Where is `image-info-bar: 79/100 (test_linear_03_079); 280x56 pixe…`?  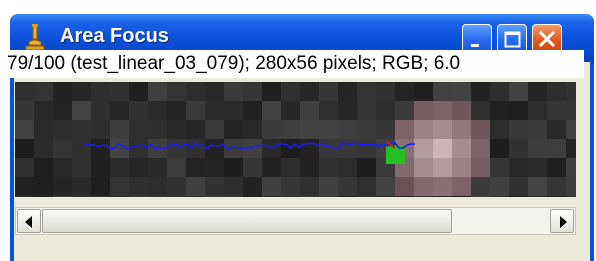 image-info-bar: 79/100 (test_linear_03_079); 280x56 pixe… is located at coordinates (295, 64).